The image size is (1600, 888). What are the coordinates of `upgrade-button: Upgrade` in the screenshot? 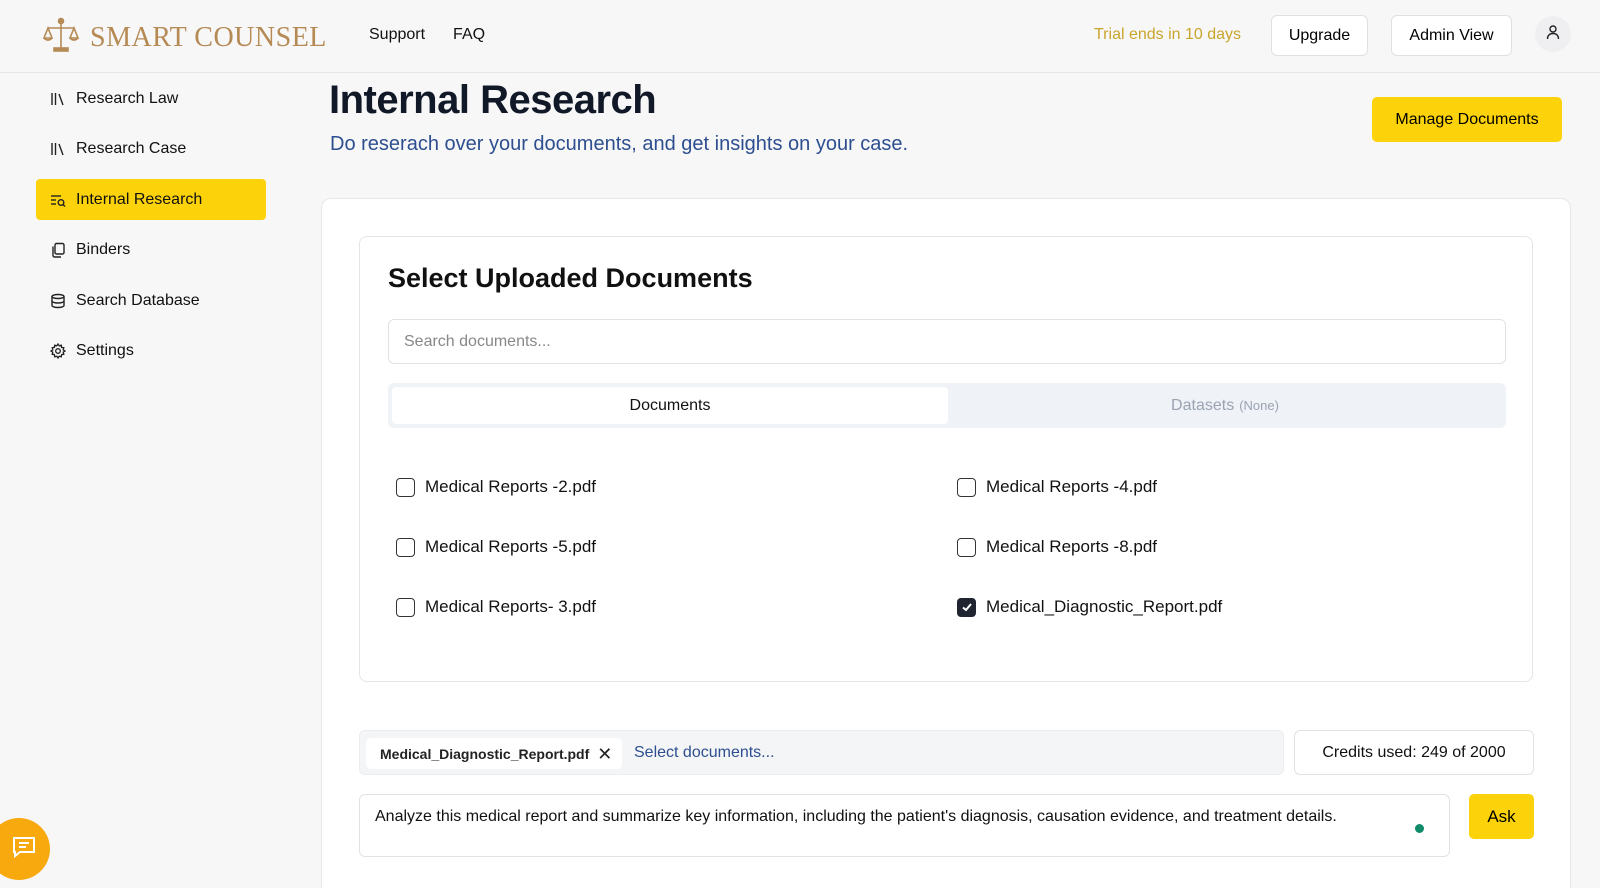 It's located at (1319, 35).